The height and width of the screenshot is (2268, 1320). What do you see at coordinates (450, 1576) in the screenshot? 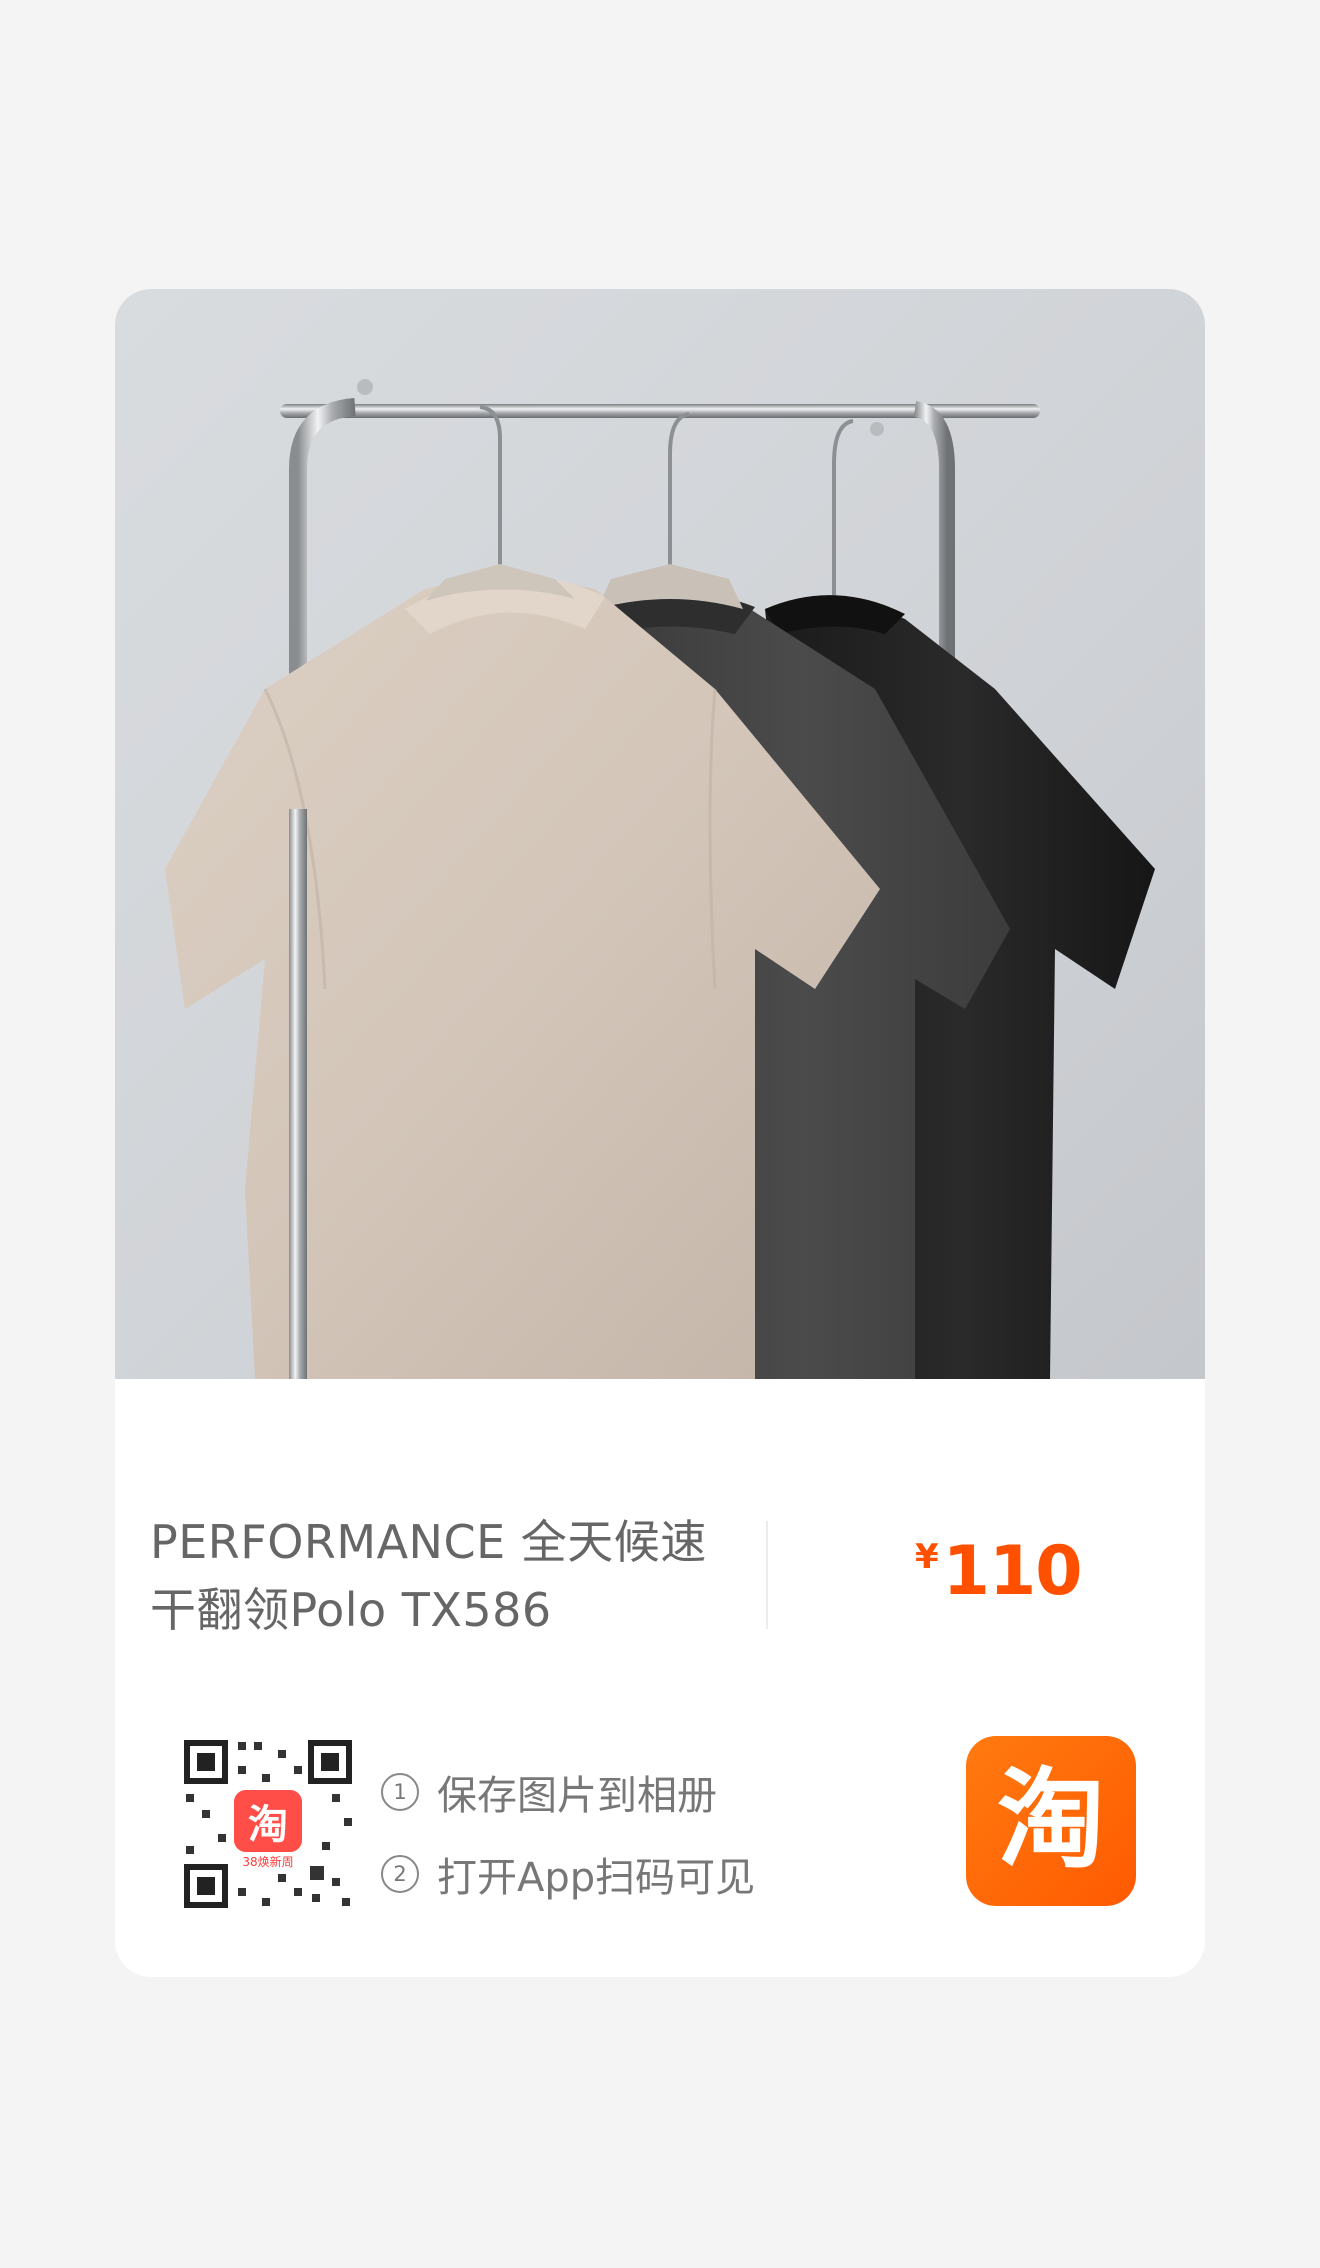
I see `product-title: PERFORMANCE 全天候速 干翻领Polo TX586` at bounding box center [450, 1576].